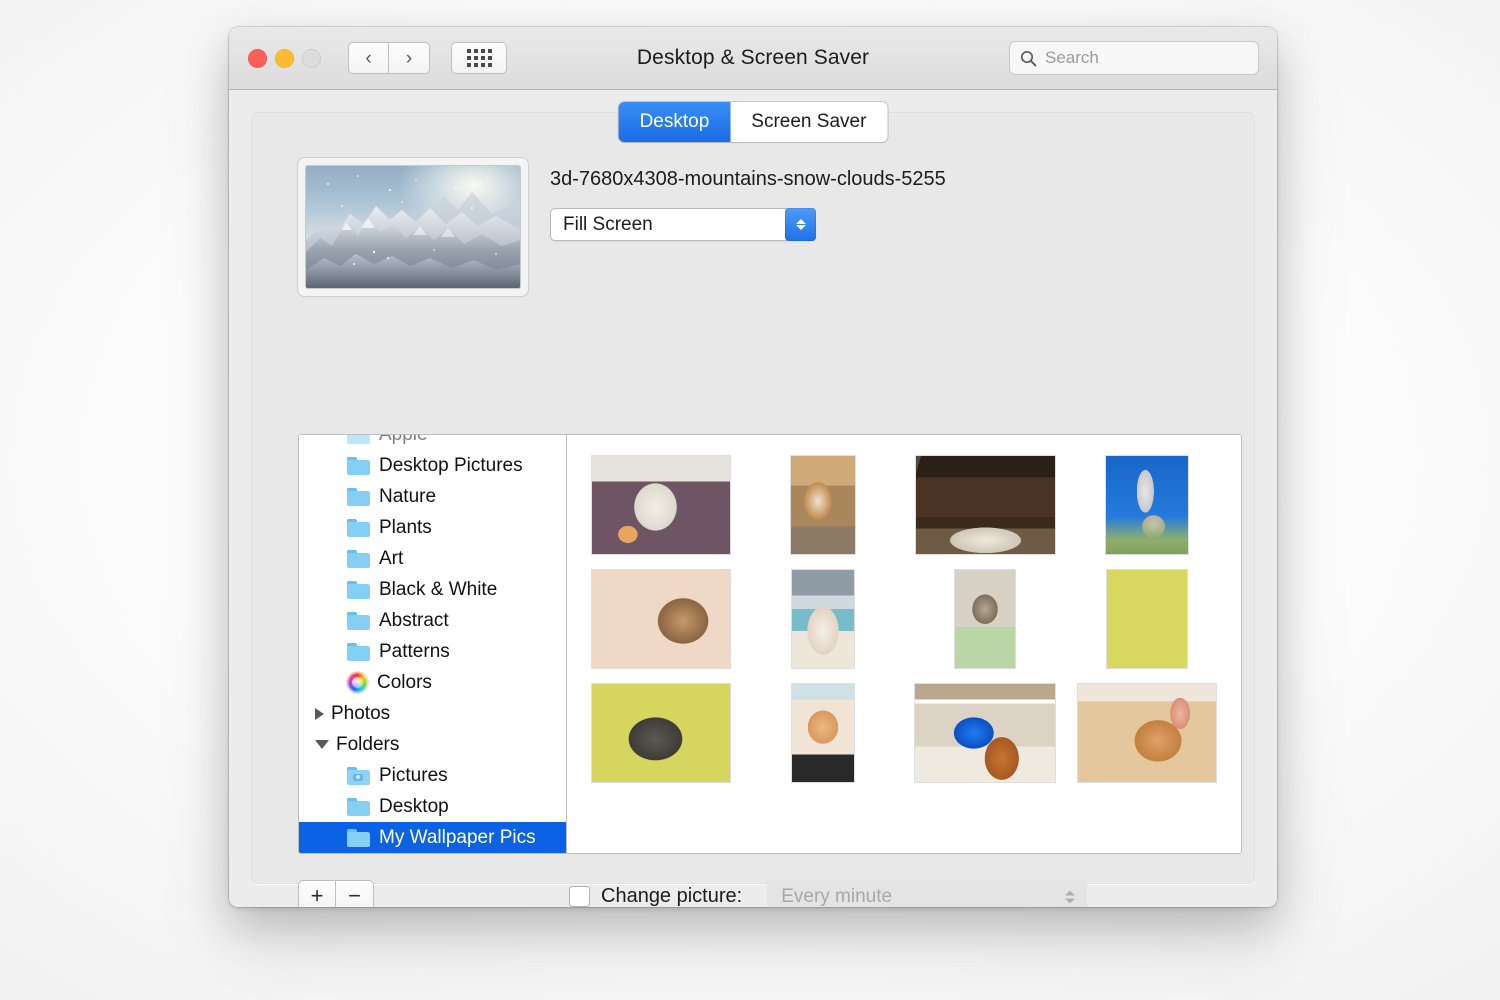  I want to click on navigation-button-group: ‹ ›, so click(389, 58).